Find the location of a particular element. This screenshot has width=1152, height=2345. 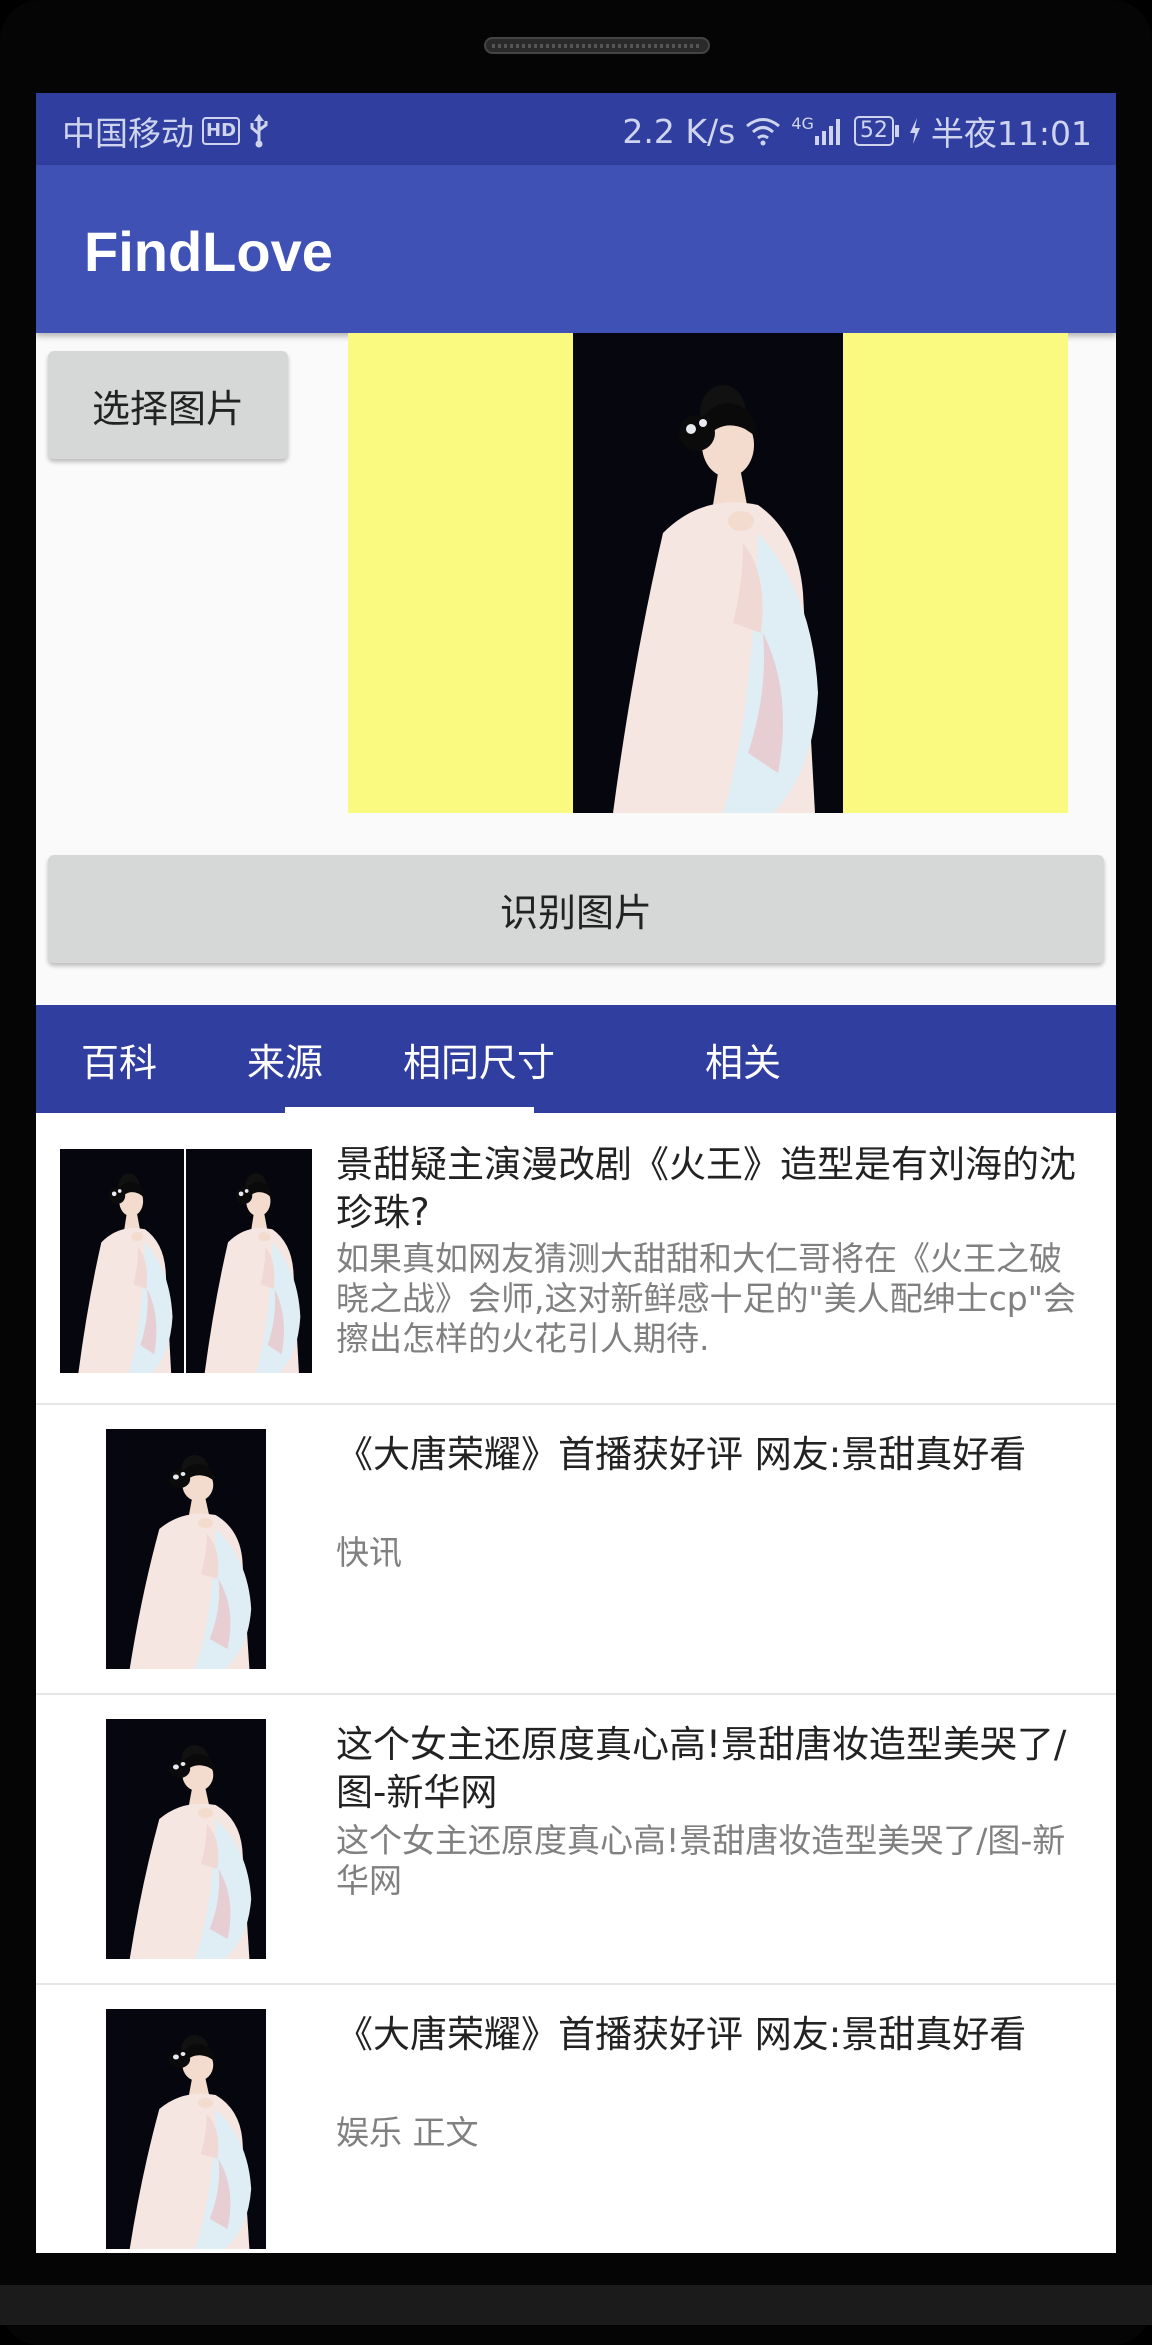

charging-icon is located at coordinates (914, 131).